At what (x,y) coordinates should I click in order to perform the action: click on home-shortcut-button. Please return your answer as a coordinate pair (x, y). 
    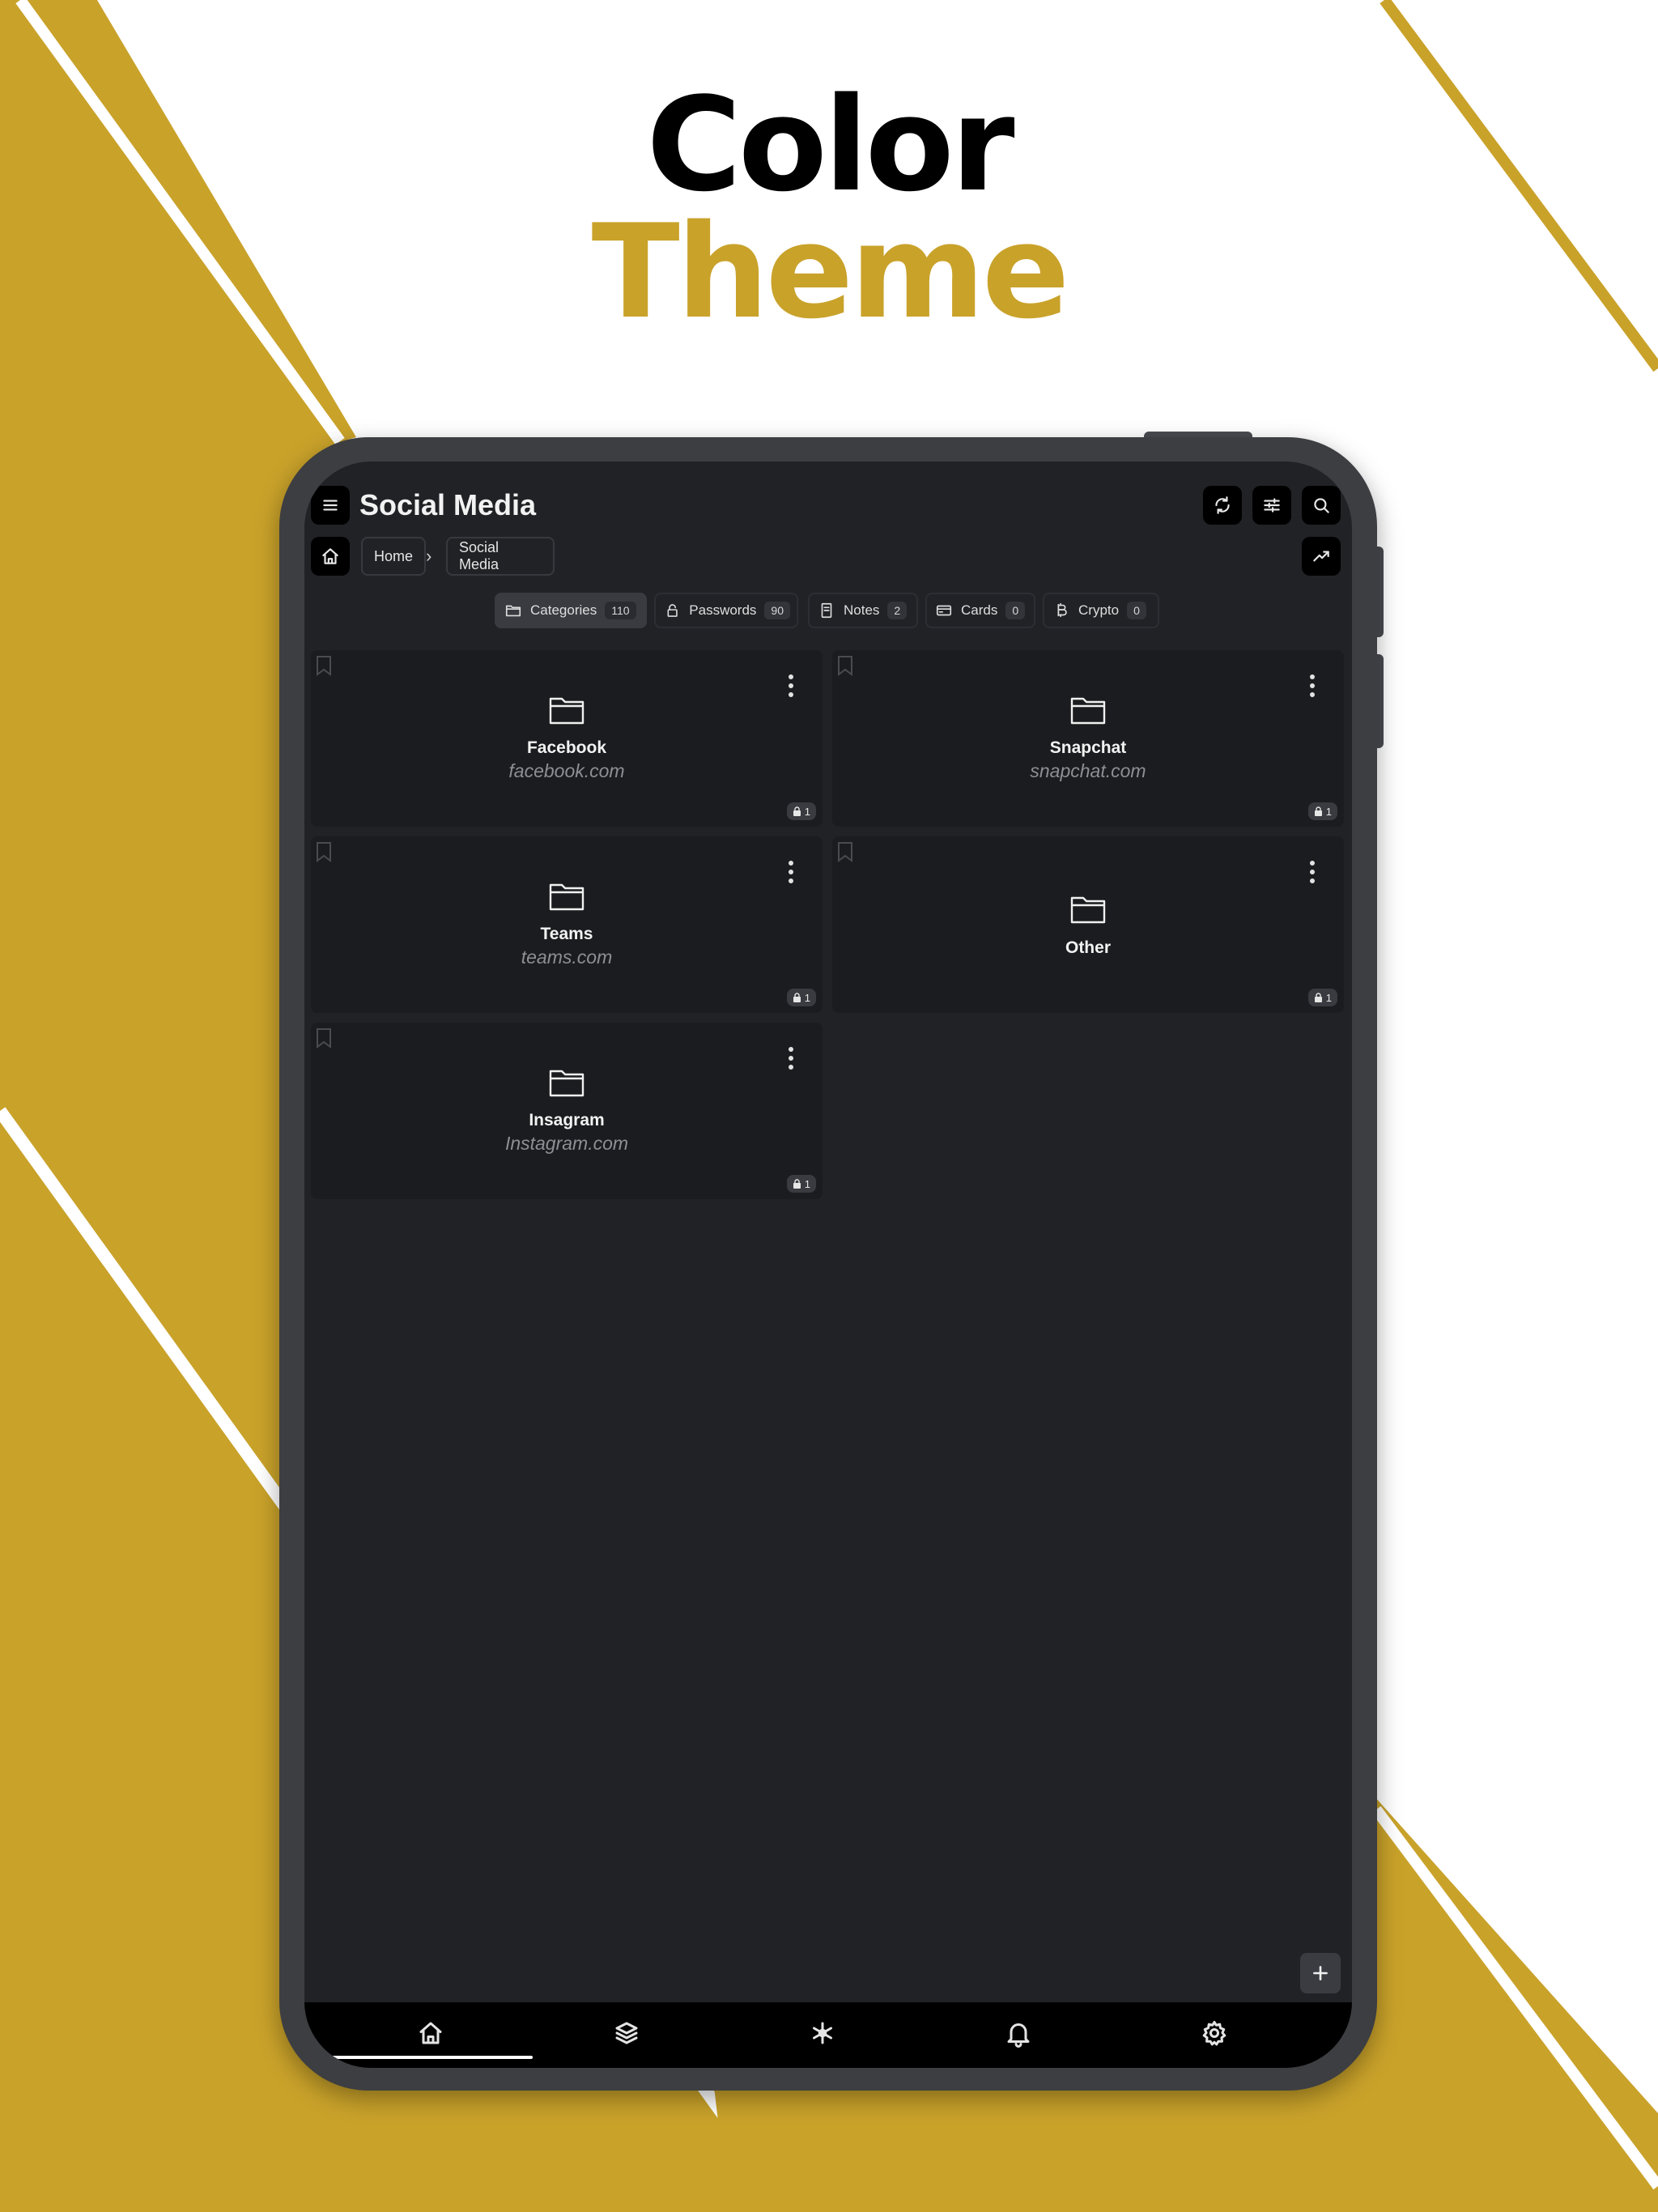
    Looking at the image, I should click on (330, 556).